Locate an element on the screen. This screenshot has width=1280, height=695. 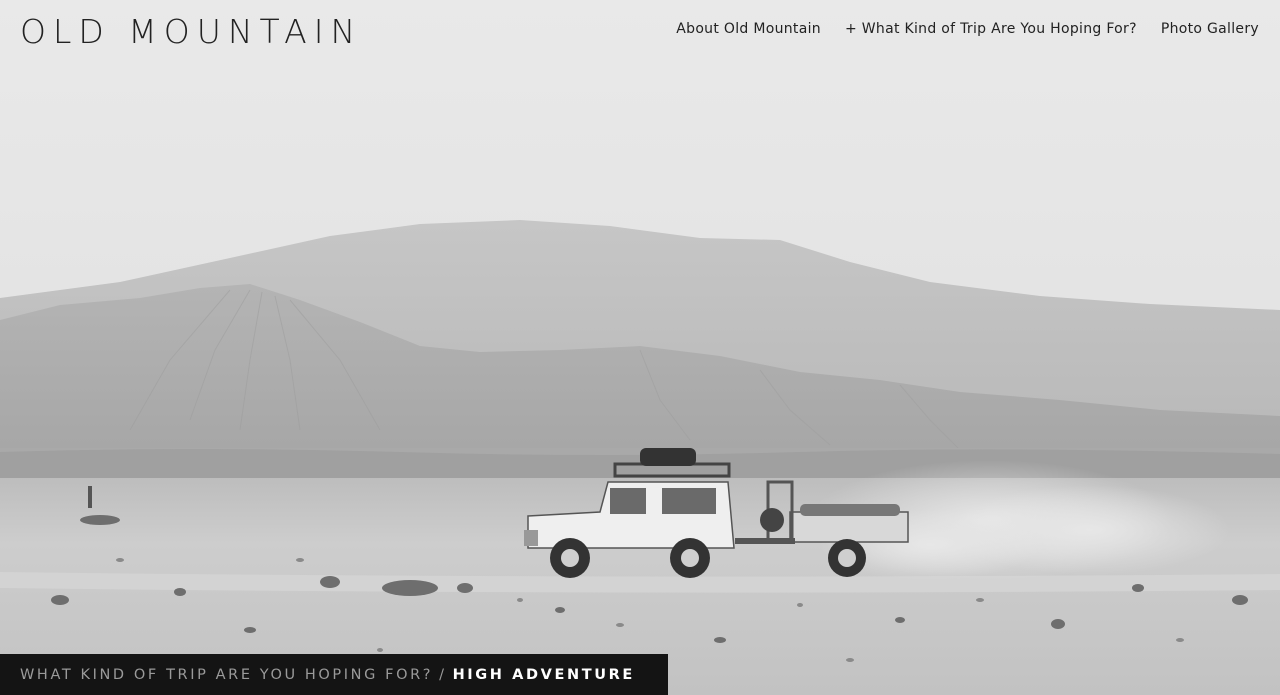
breadcrumb-section: What Kind of Trip Are You Hoping For? is located at coordinates (226, 675).